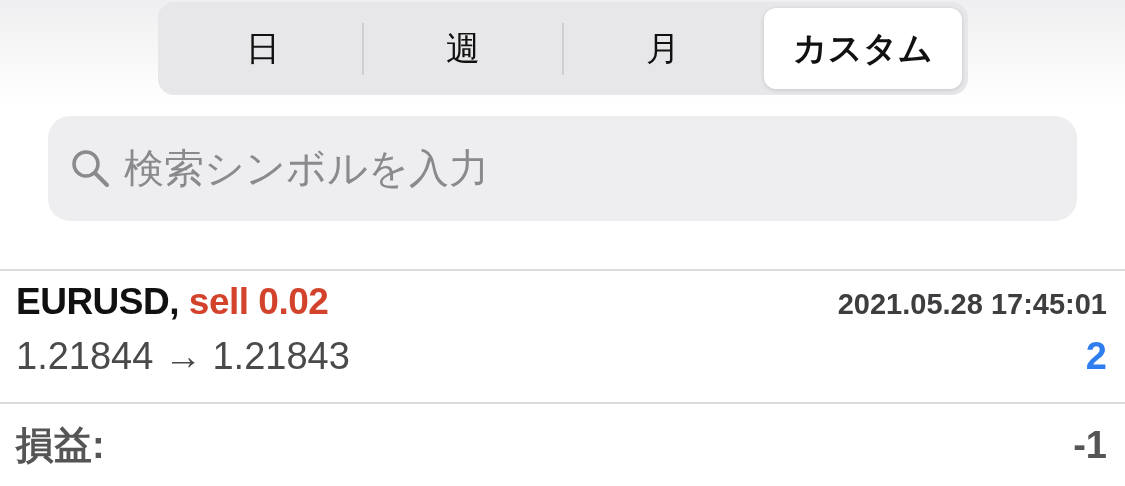 The height and width of the screenshot is (486, 1125). Describe the element at coordinates (972, 304) in the screenshot. I see `deal-time: 2021.05.28 17:45:01` at that location.